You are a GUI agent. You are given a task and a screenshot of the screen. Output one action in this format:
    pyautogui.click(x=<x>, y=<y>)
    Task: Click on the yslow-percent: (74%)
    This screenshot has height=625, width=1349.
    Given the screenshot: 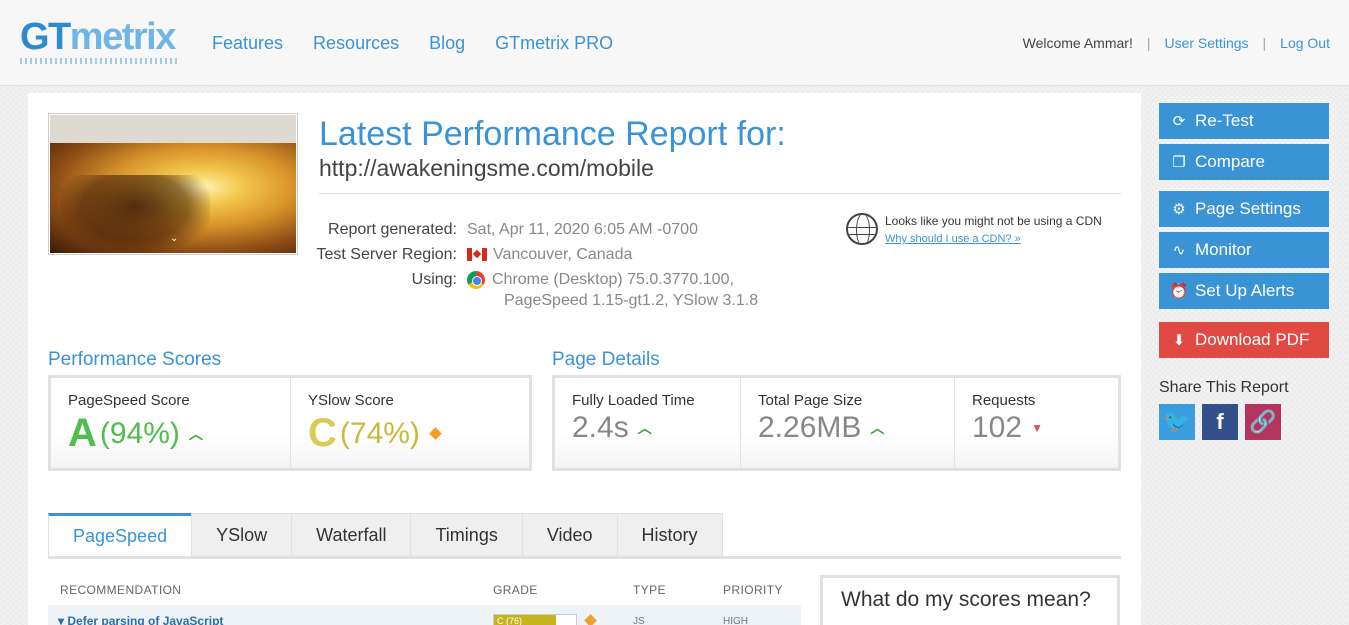 What is the action you would take?
    pyautogui.click(x=379, y=433)
    